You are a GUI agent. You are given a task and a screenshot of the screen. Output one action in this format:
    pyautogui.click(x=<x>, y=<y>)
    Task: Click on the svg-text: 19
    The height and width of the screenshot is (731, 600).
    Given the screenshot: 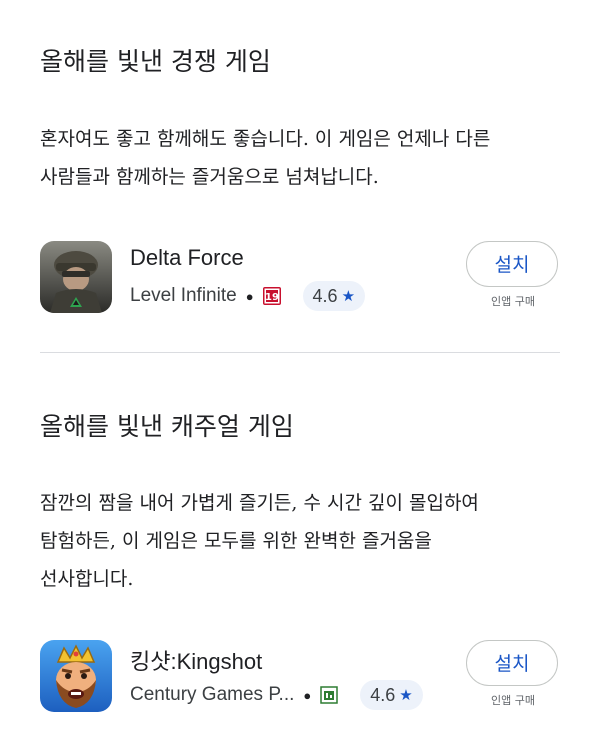 What is the action you would take?
    pyautogui.click(x=272, y=297)
    